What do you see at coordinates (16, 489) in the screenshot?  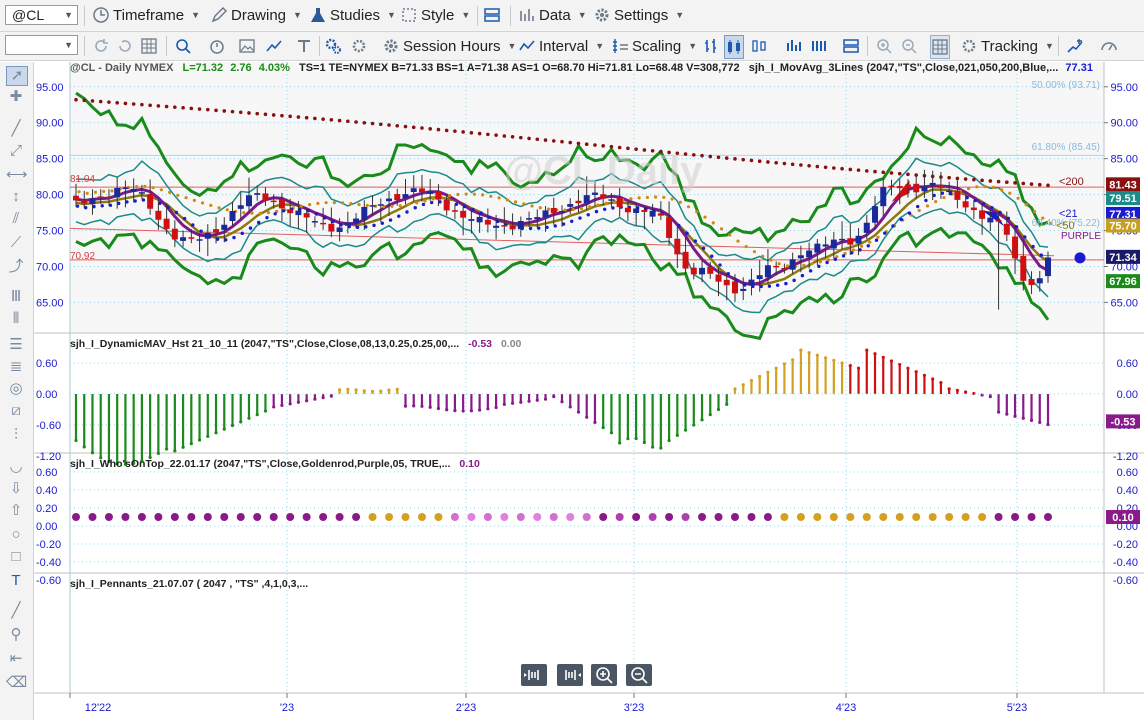 I see `down-arrow-tool-icon: ⇩` at bounding box center [16, 489].